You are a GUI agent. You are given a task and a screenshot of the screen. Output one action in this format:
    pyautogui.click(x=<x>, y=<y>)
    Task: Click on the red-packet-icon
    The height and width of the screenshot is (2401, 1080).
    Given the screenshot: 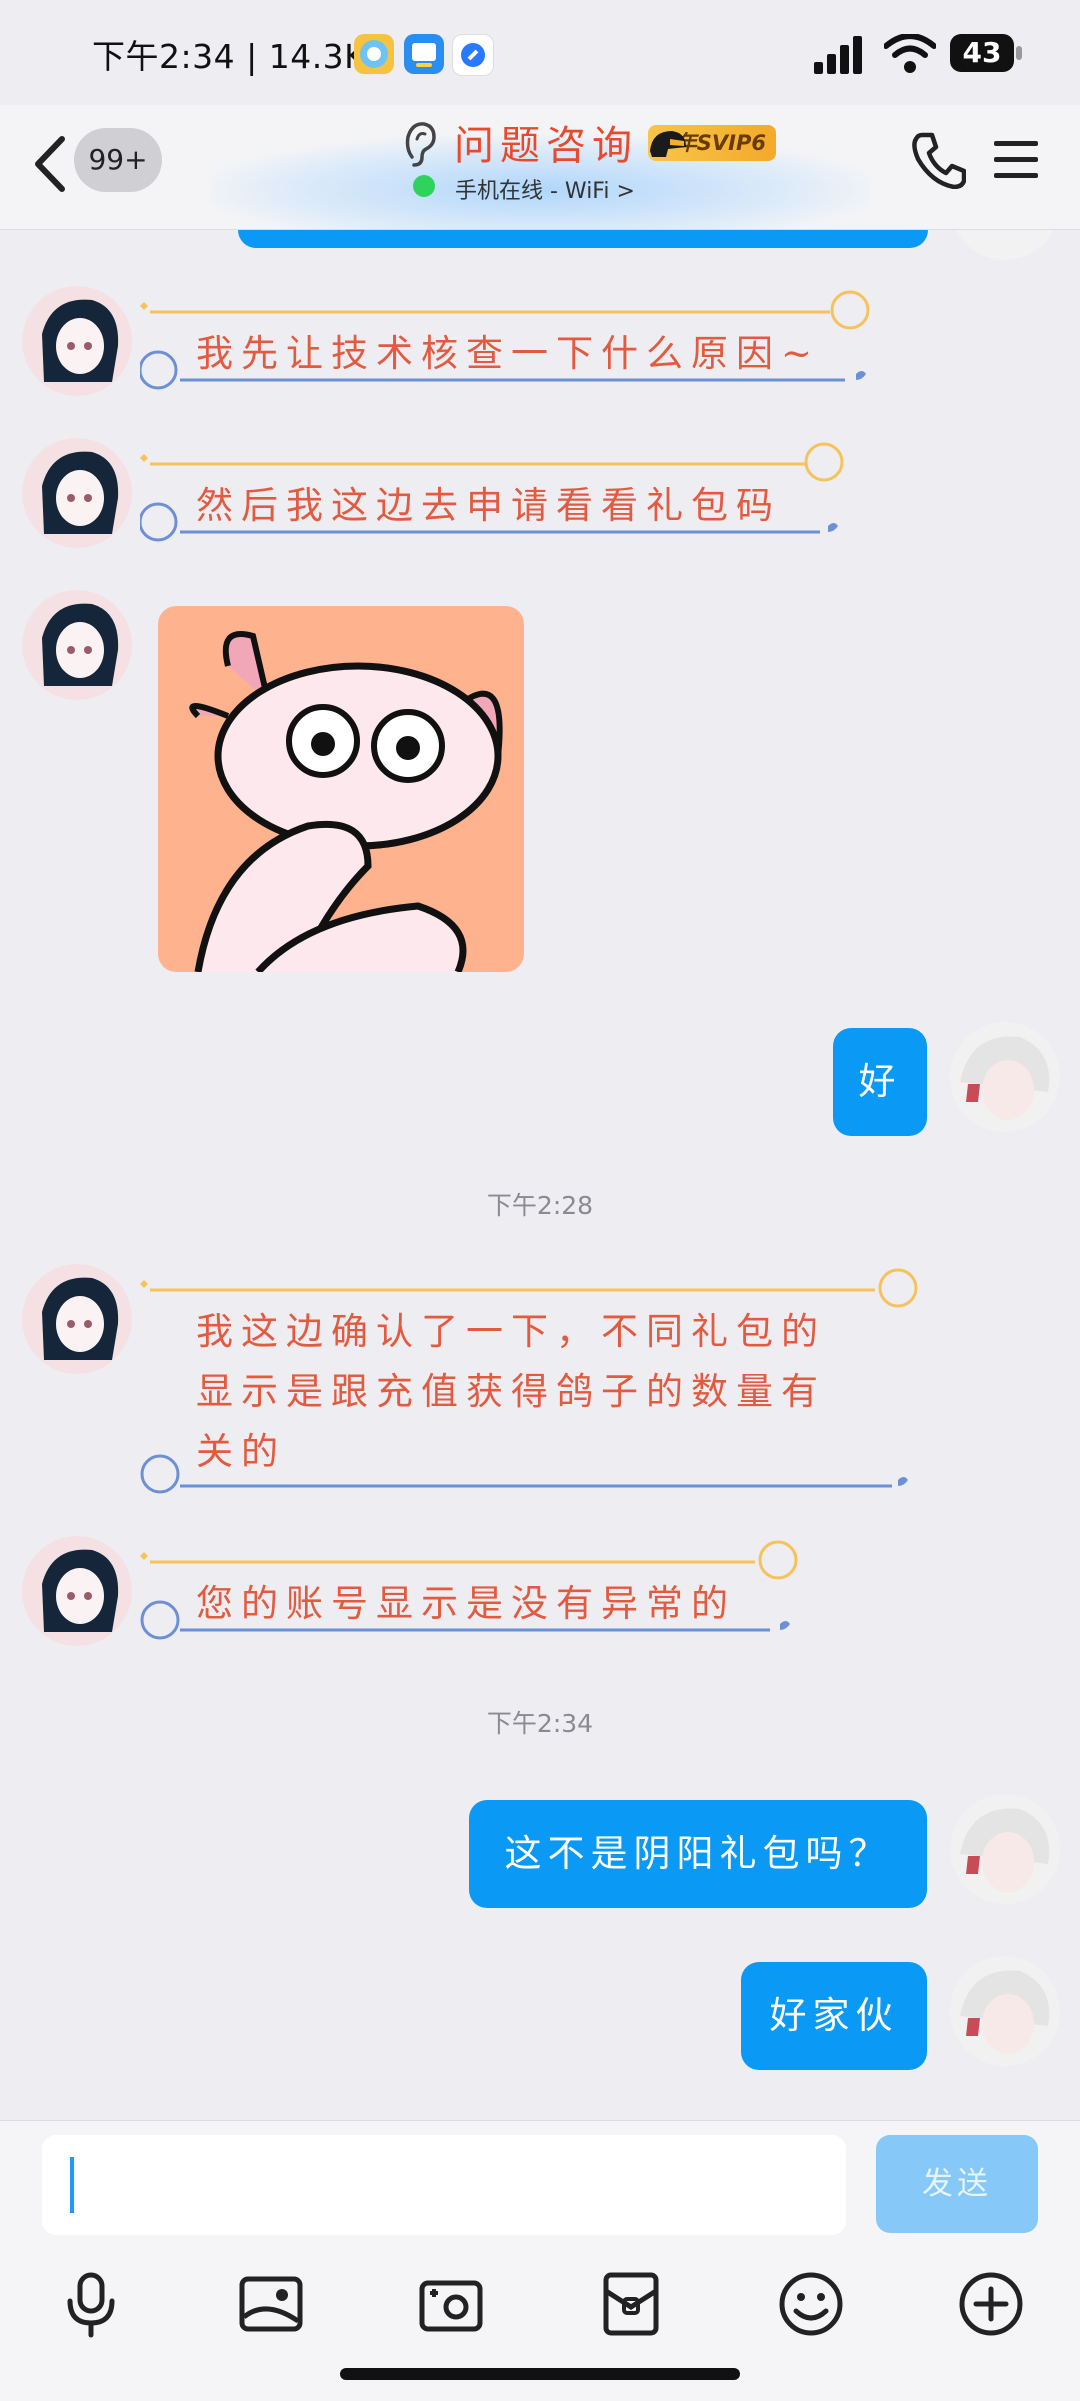 What is the action you would take?
    pyautogui.click(x=631, y=2304)
    